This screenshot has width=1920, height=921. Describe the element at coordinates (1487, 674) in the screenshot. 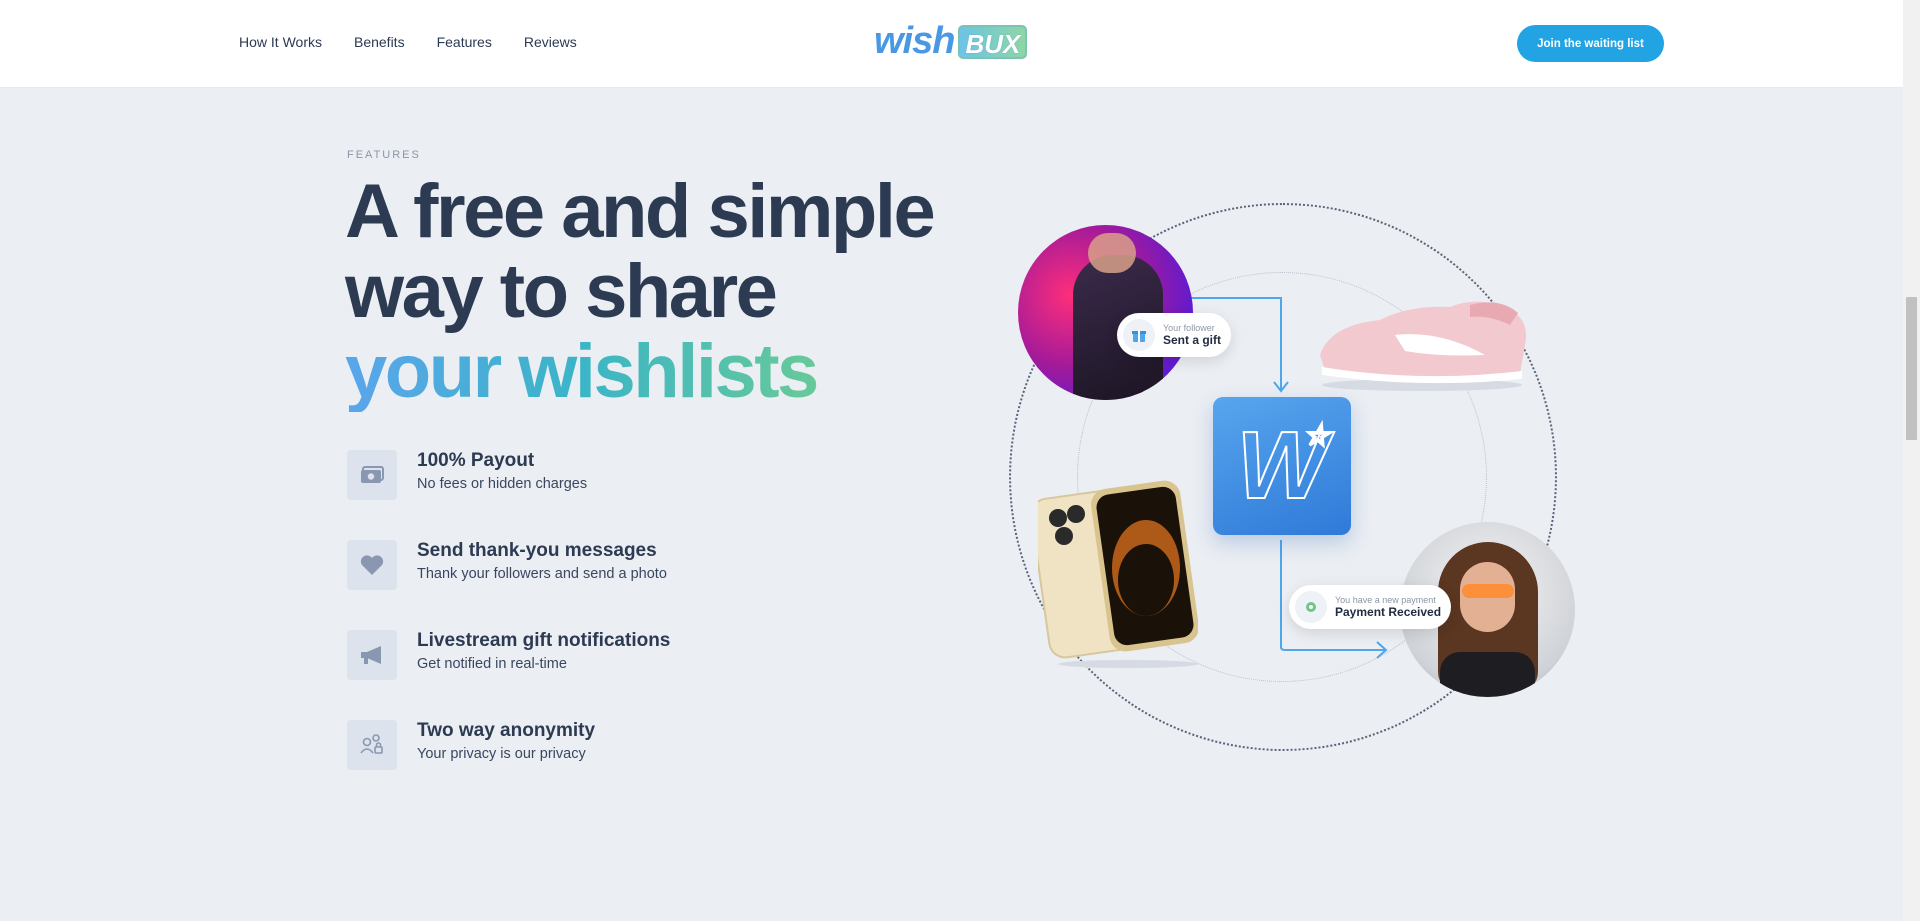

I see `recipient-top` at that location.